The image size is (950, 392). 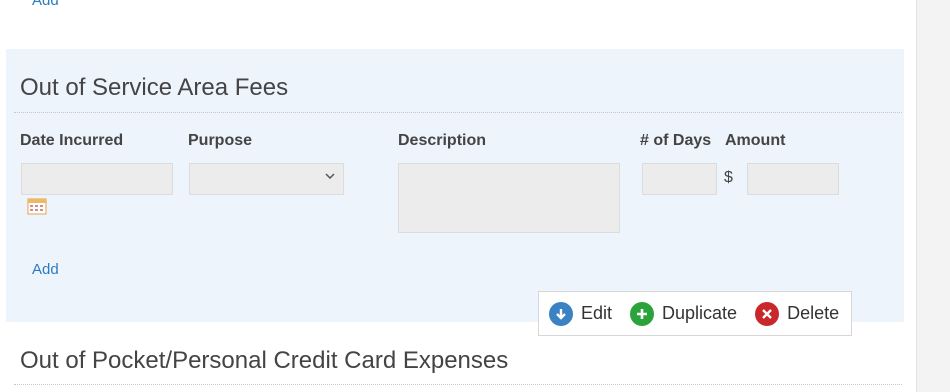 I want to click on chevron-down-icon, so click(x=330, y=176).